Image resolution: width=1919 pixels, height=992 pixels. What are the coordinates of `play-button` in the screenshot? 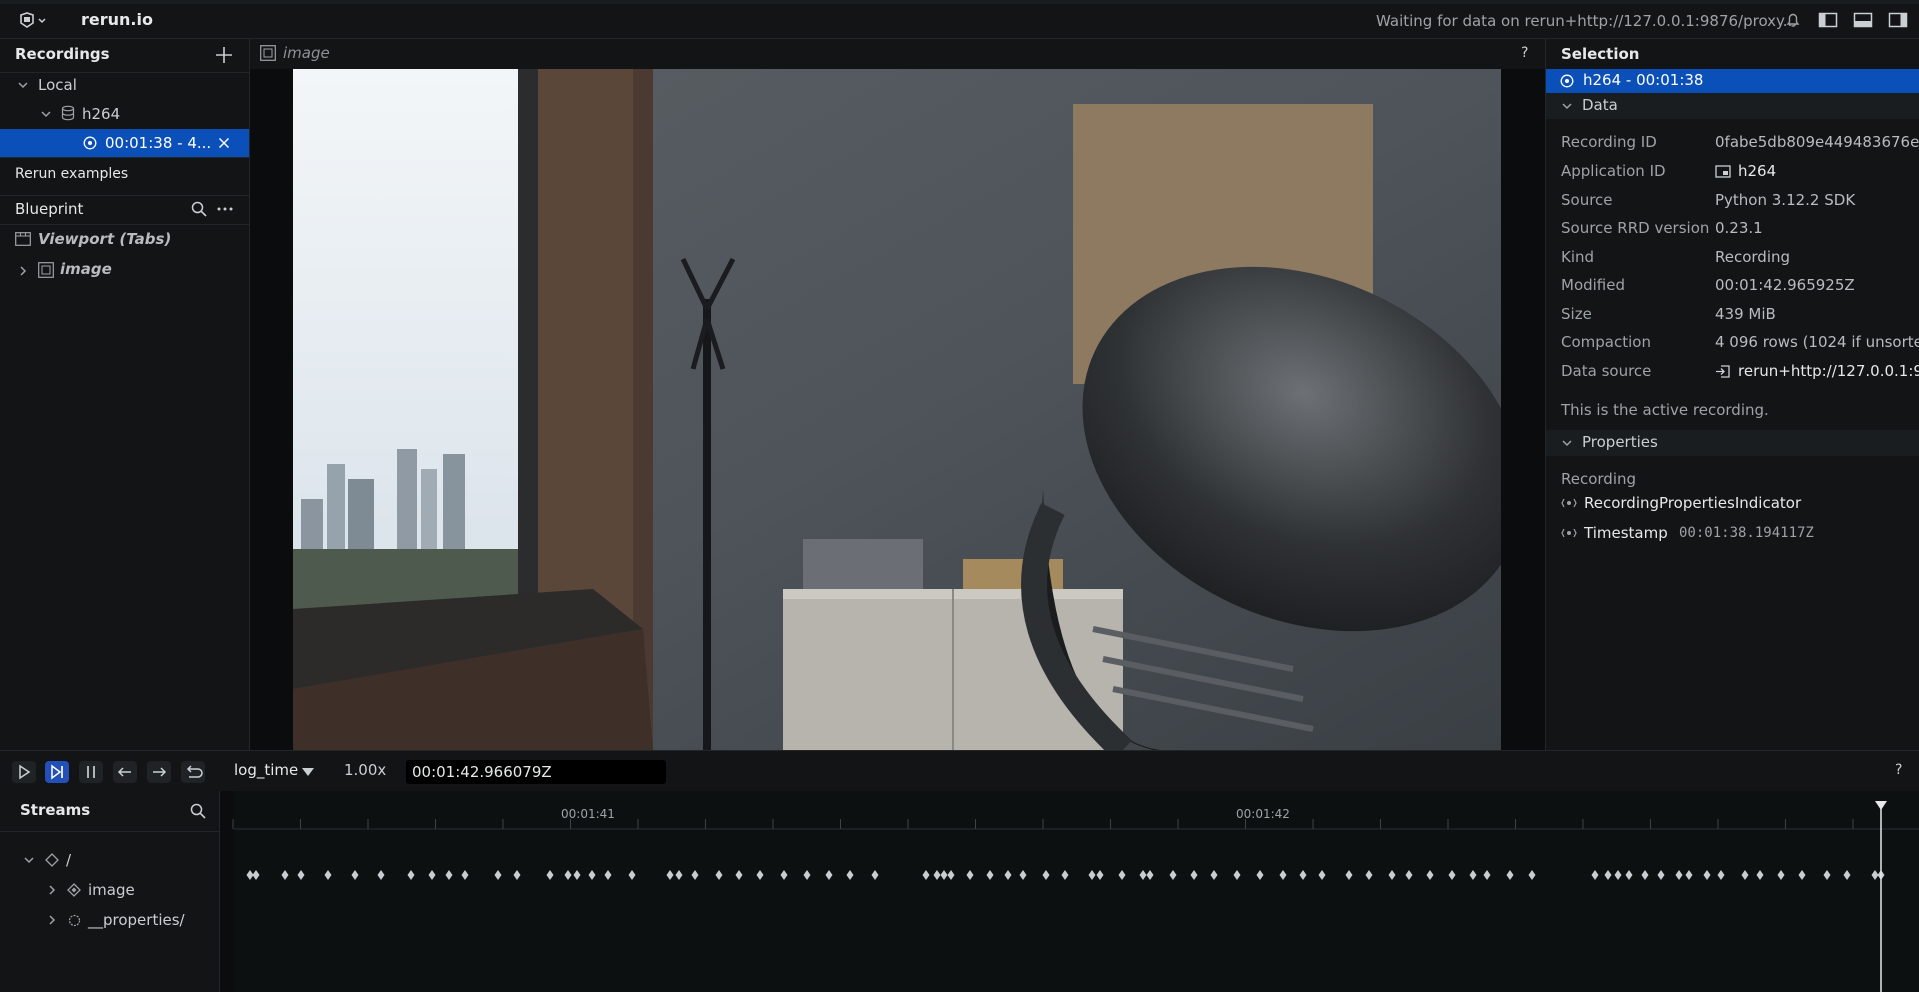 It's located at (24, 772).